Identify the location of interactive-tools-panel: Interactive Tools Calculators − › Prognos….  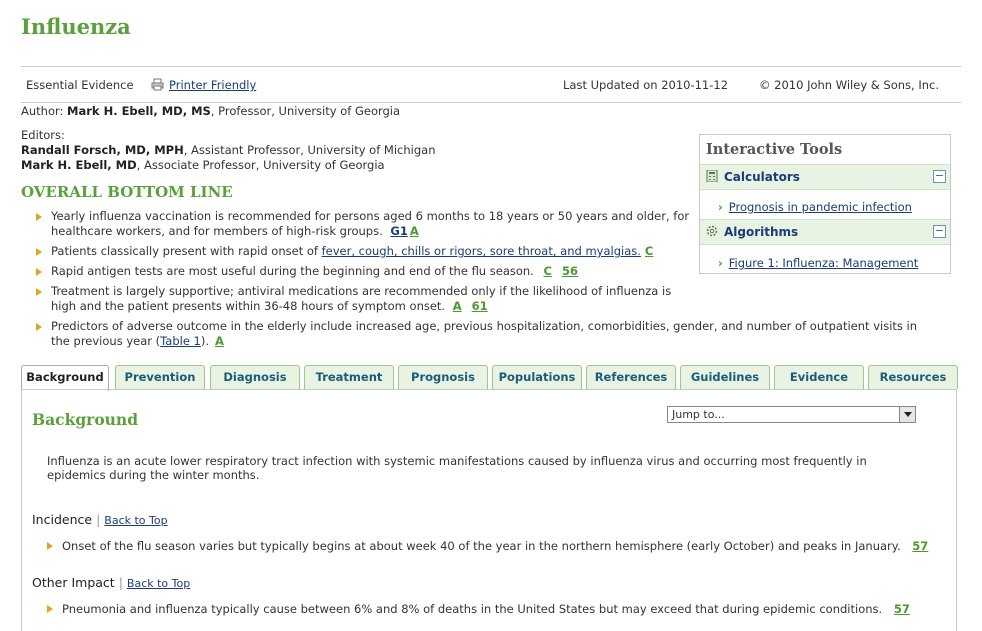
(825, 204).